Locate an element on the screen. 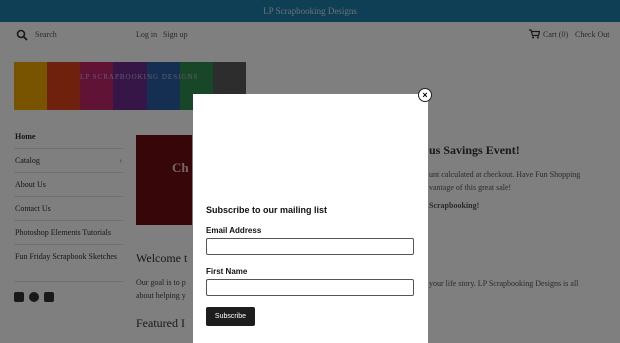  first-name-label: First Name is located at coordinates (227, 271).